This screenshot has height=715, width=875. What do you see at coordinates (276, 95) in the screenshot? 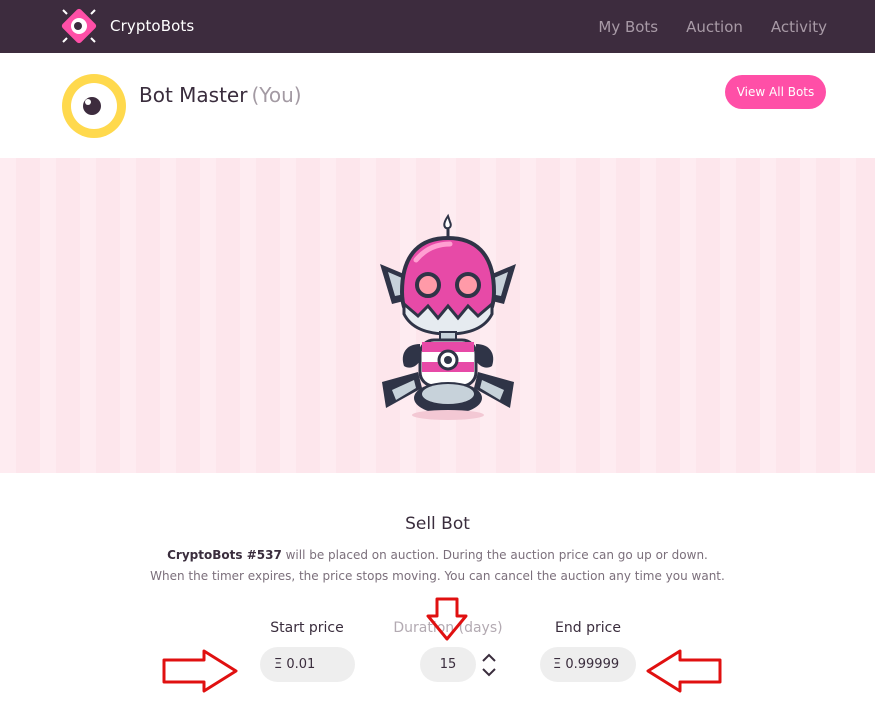
I see `profile-you-tag: (You)` at bounding box center [276, 95].